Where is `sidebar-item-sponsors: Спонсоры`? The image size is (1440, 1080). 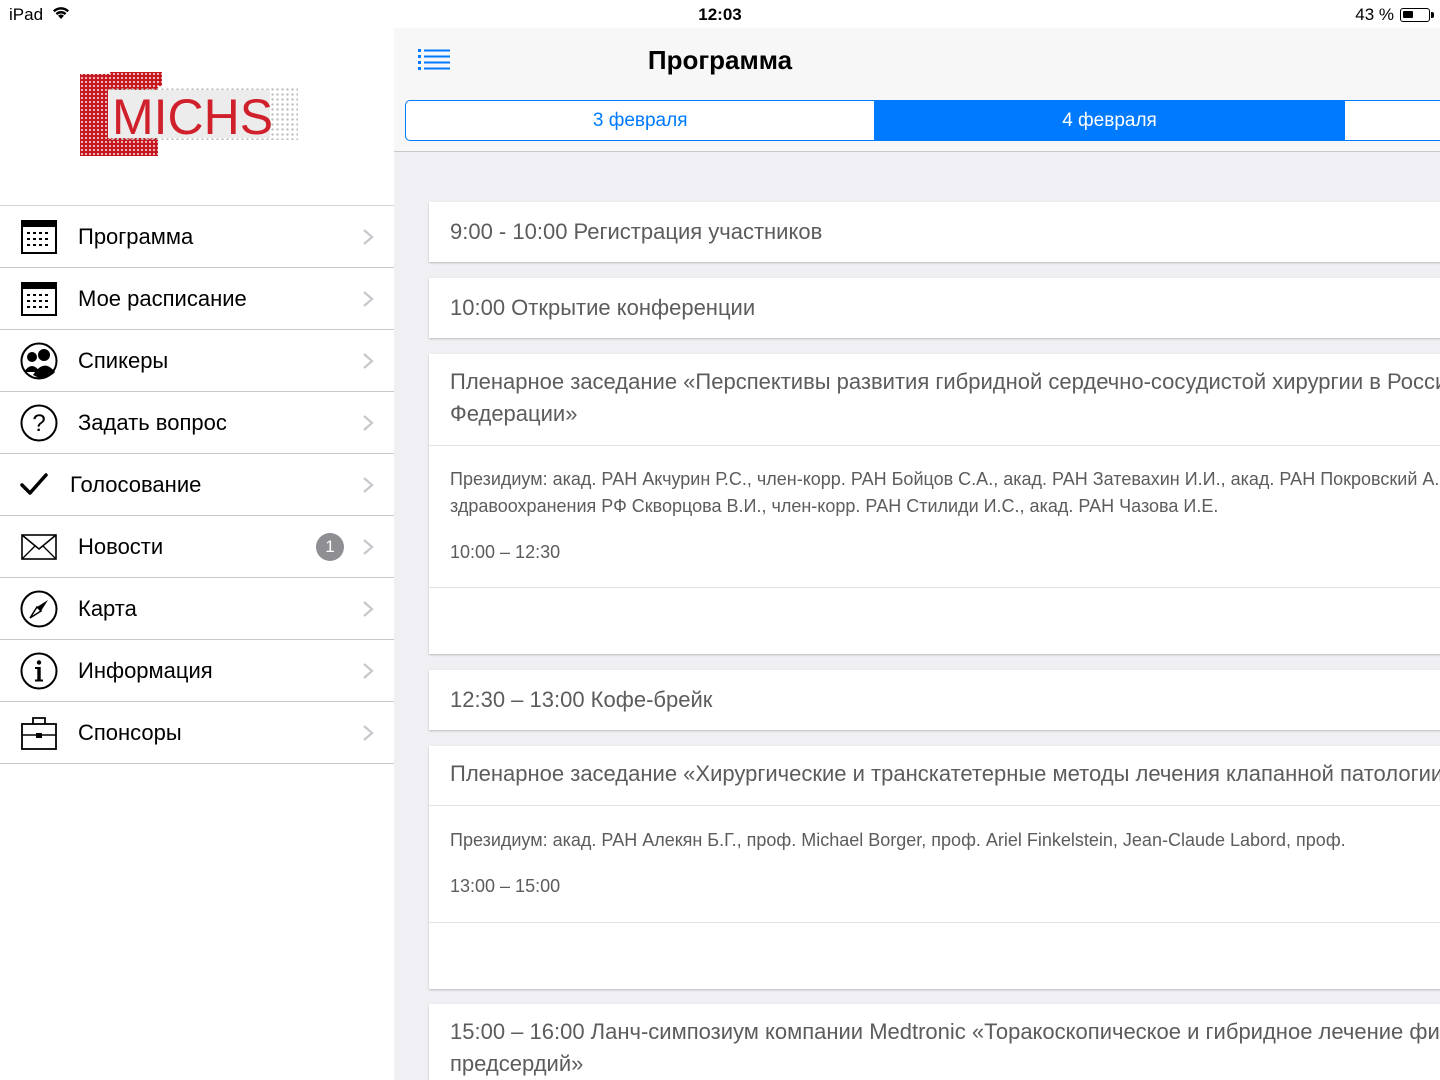 sidebar-item-sponsors: Спонсоры is located at coordinates (197, 733).